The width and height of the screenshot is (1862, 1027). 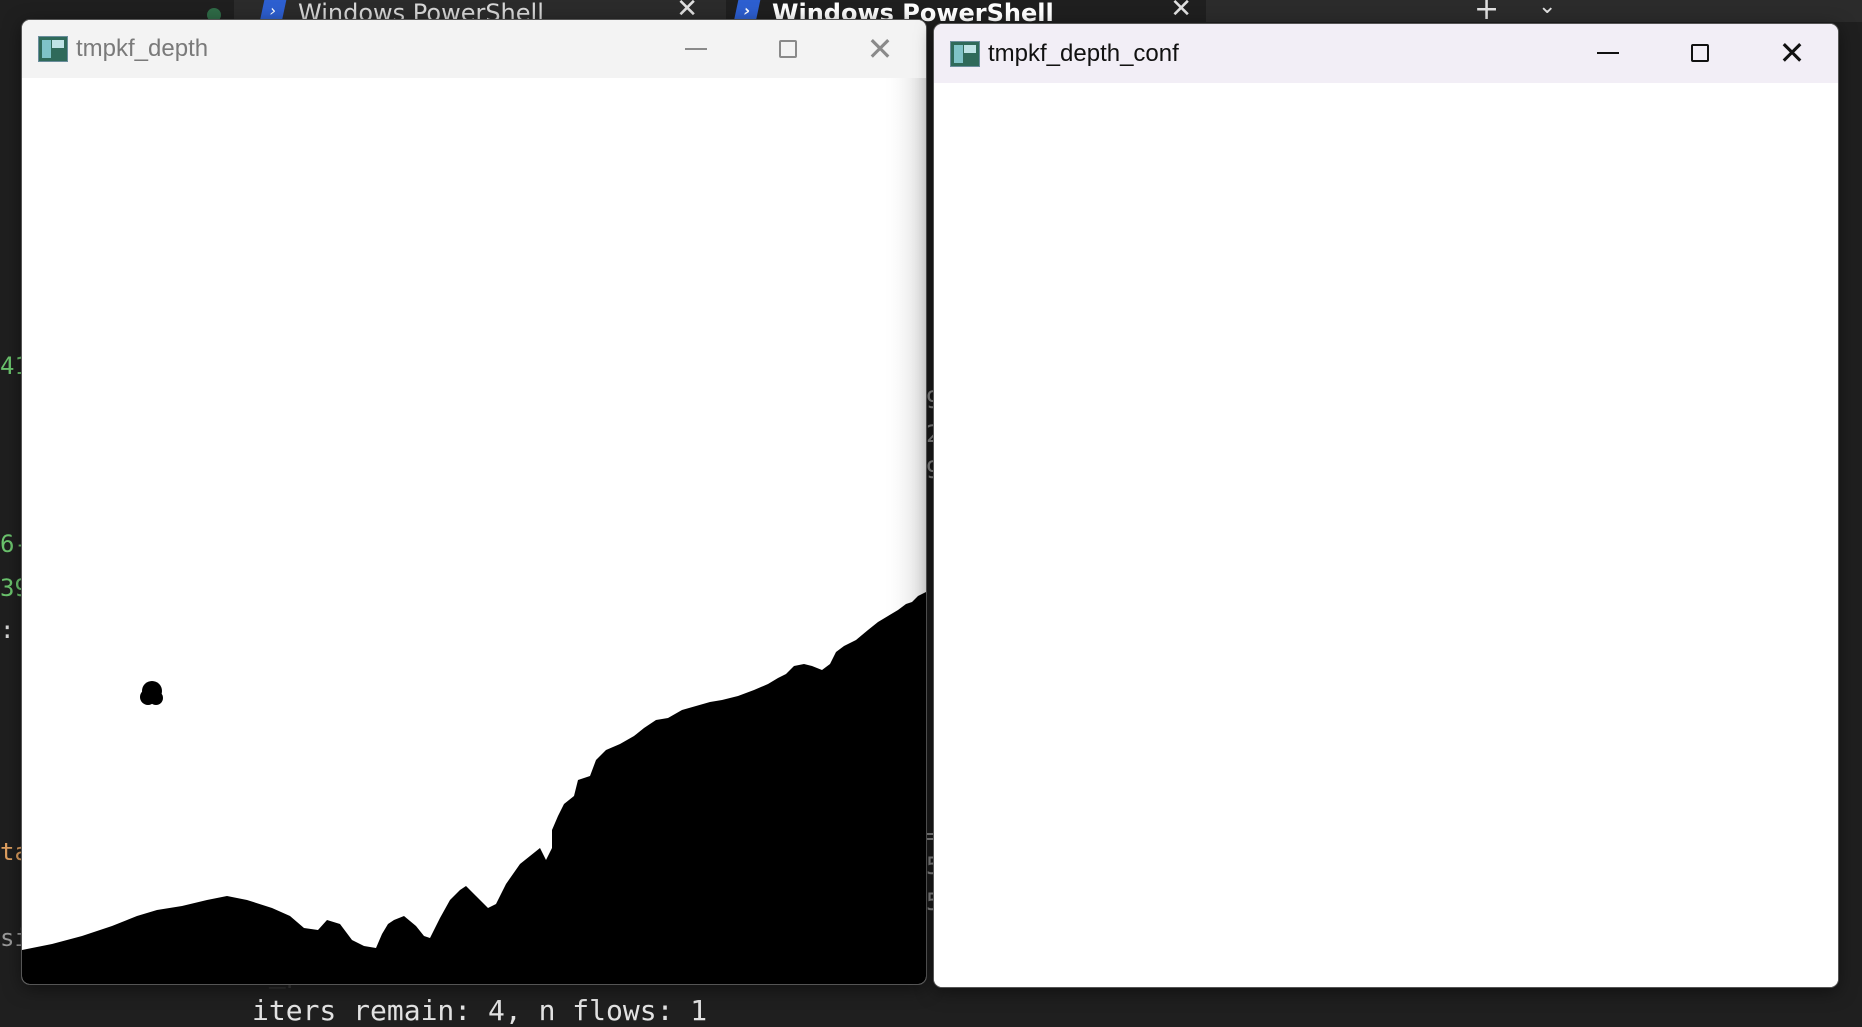 What do you see at coordinates (156, 698) in the screenshot?
I see `depth-blob` at bounding box center [156, 698].